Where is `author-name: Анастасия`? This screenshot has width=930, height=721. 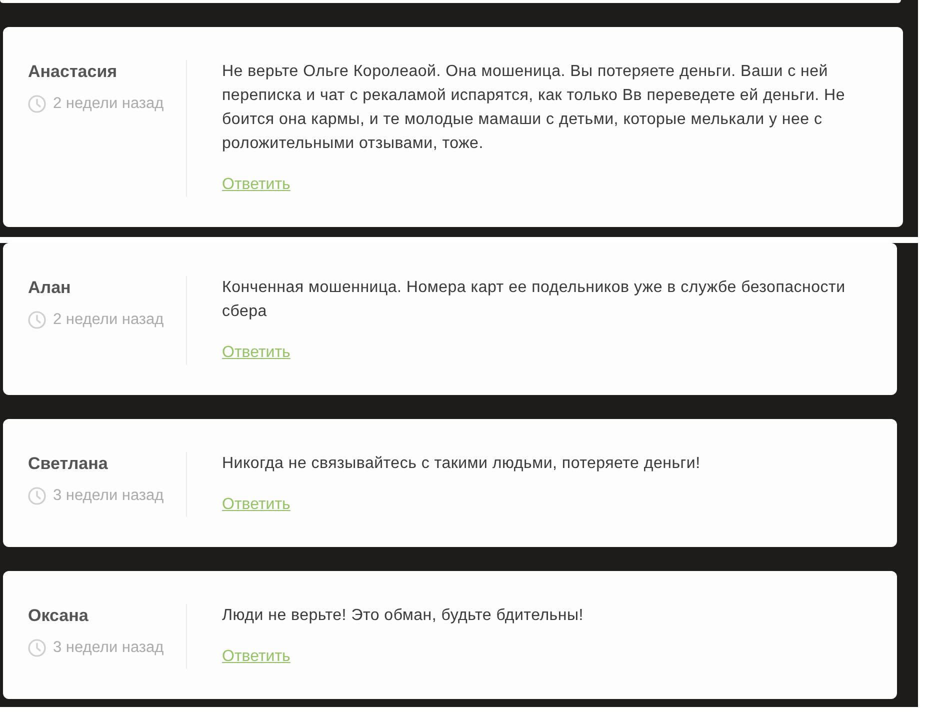 author-name: Анастасия is located at coordinates (73, 72).